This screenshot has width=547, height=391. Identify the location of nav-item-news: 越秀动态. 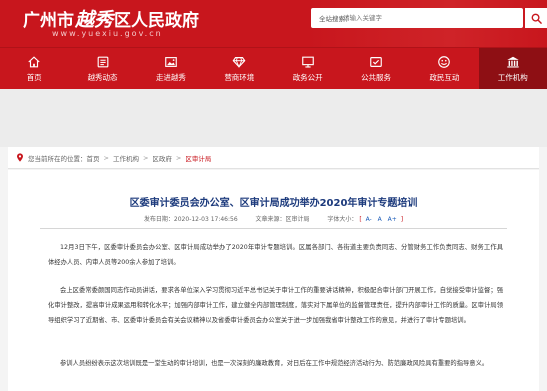
(102, 68).